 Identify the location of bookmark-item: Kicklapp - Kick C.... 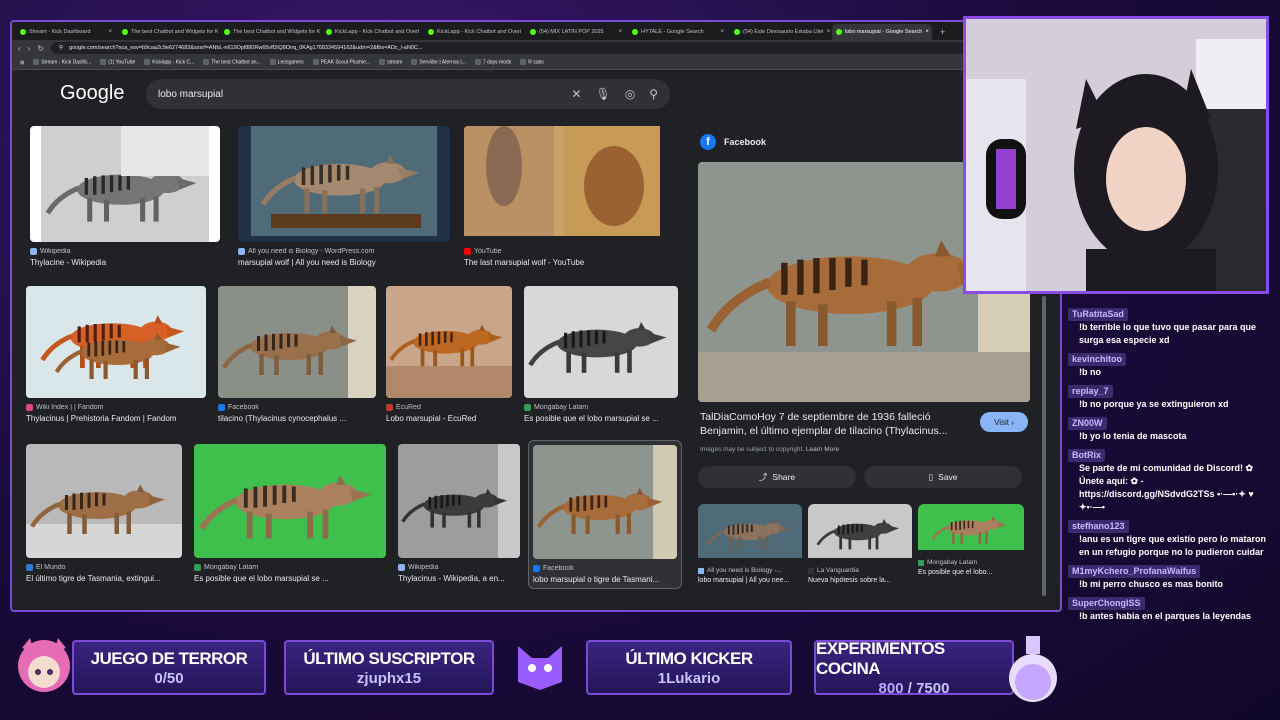
(169, 62).